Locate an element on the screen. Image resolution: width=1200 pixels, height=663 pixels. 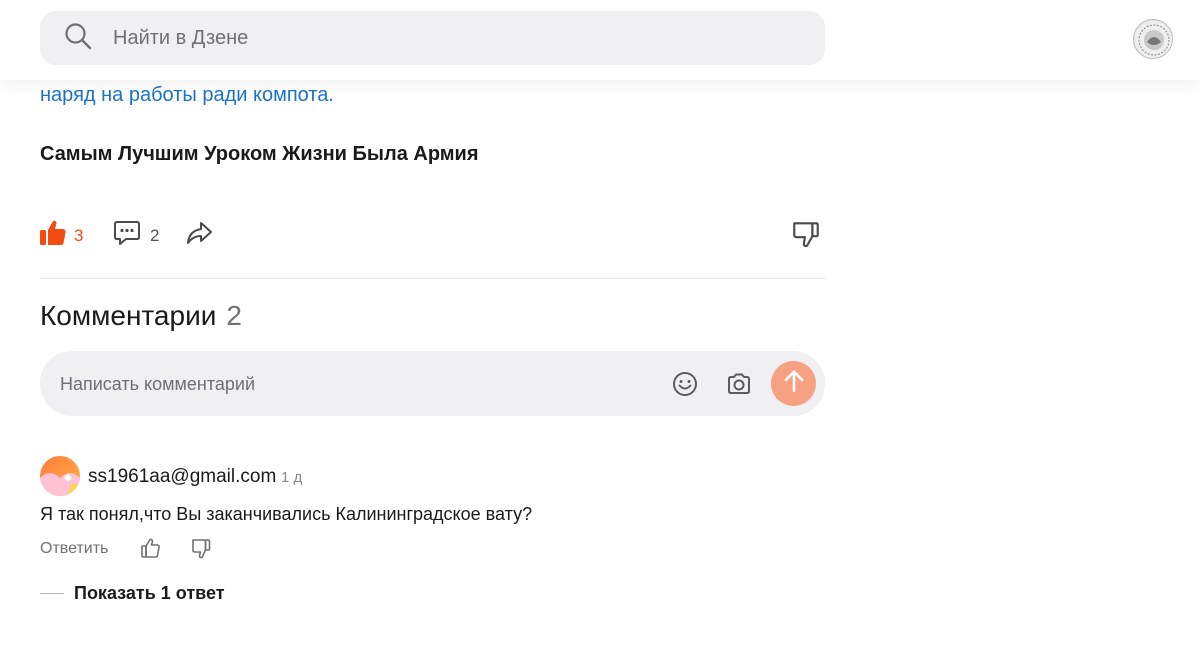
user-avatar is located at coordinates (1153, 39).